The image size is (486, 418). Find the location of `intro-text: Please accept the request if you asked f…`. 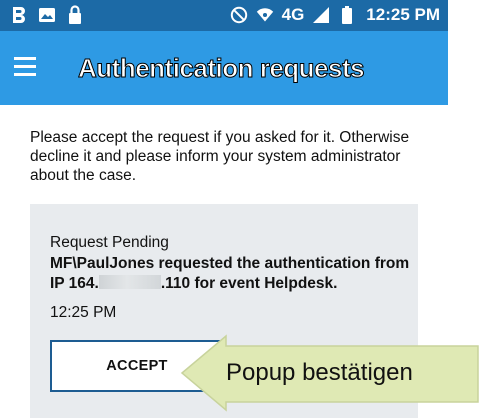

intro-text: Please accept the request if you asked f… is located at coordinates (220, 156).